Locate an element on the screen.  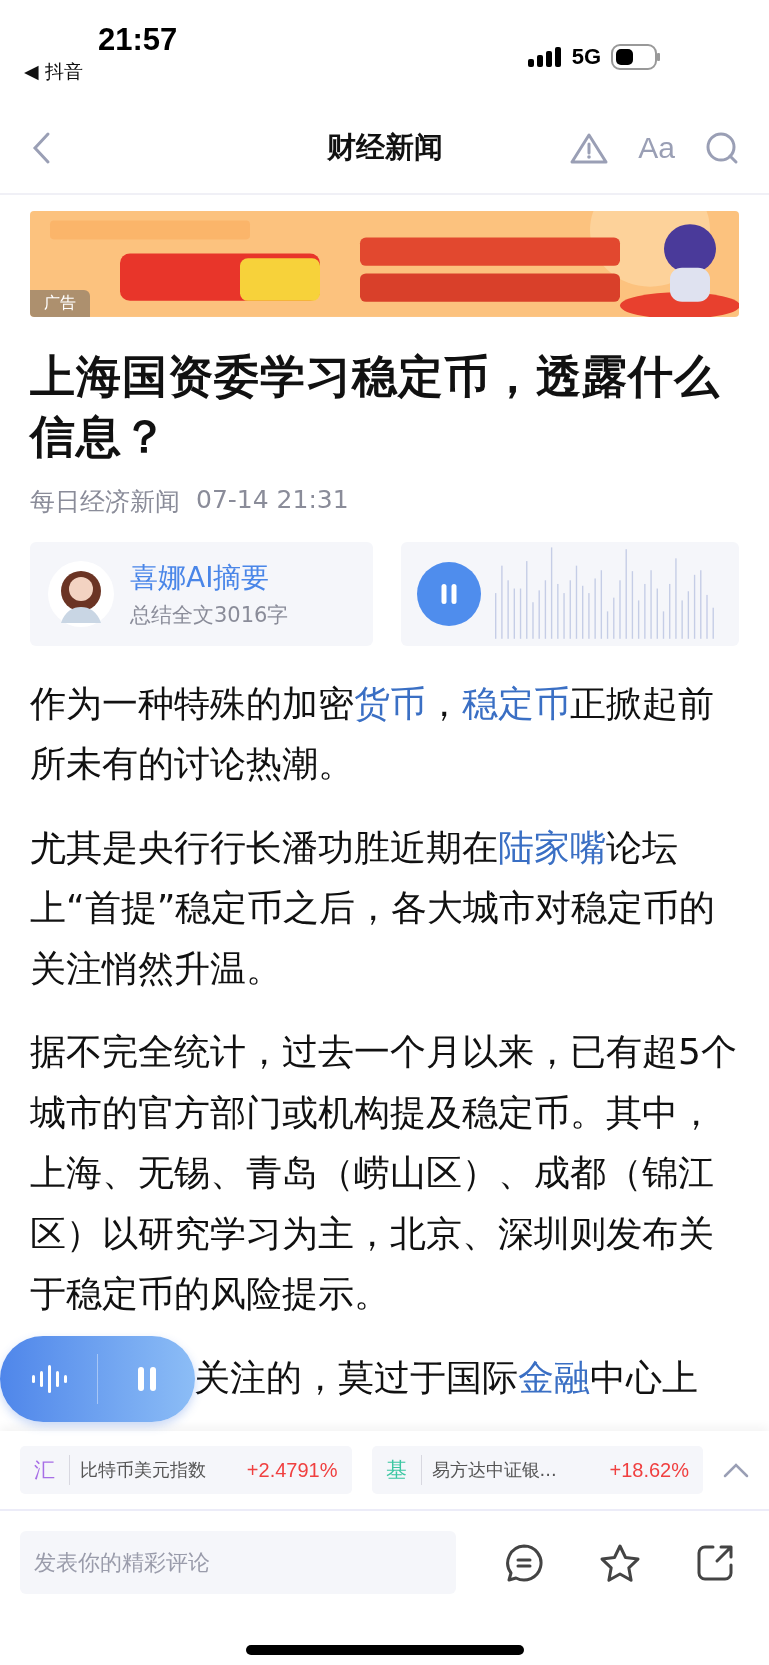
warning-button is located at coordinates (589, 147).